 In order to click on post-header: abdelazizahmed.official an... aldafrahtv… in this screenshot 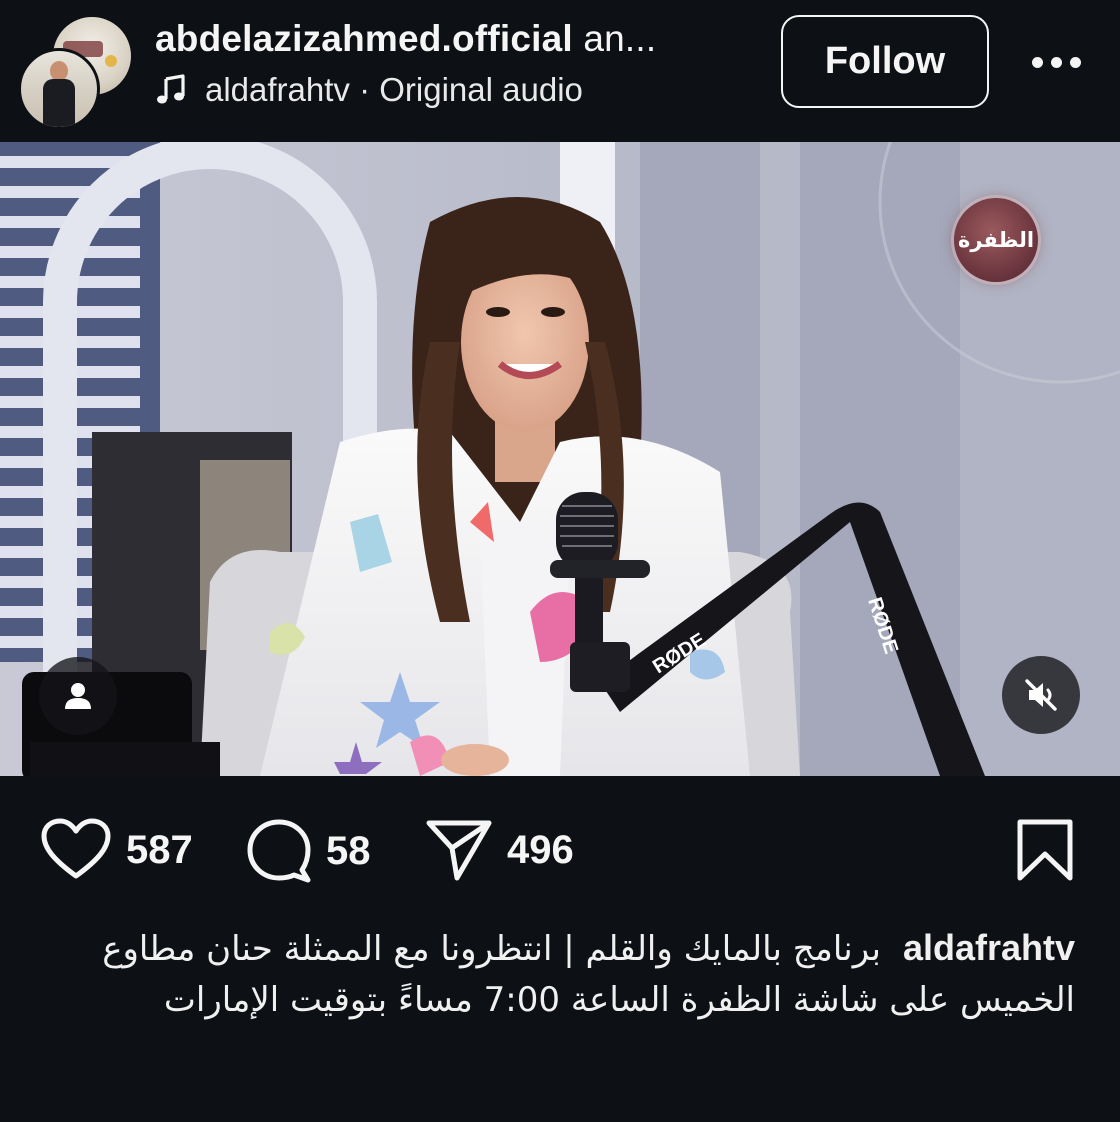, I will do `click(560, 71)`.